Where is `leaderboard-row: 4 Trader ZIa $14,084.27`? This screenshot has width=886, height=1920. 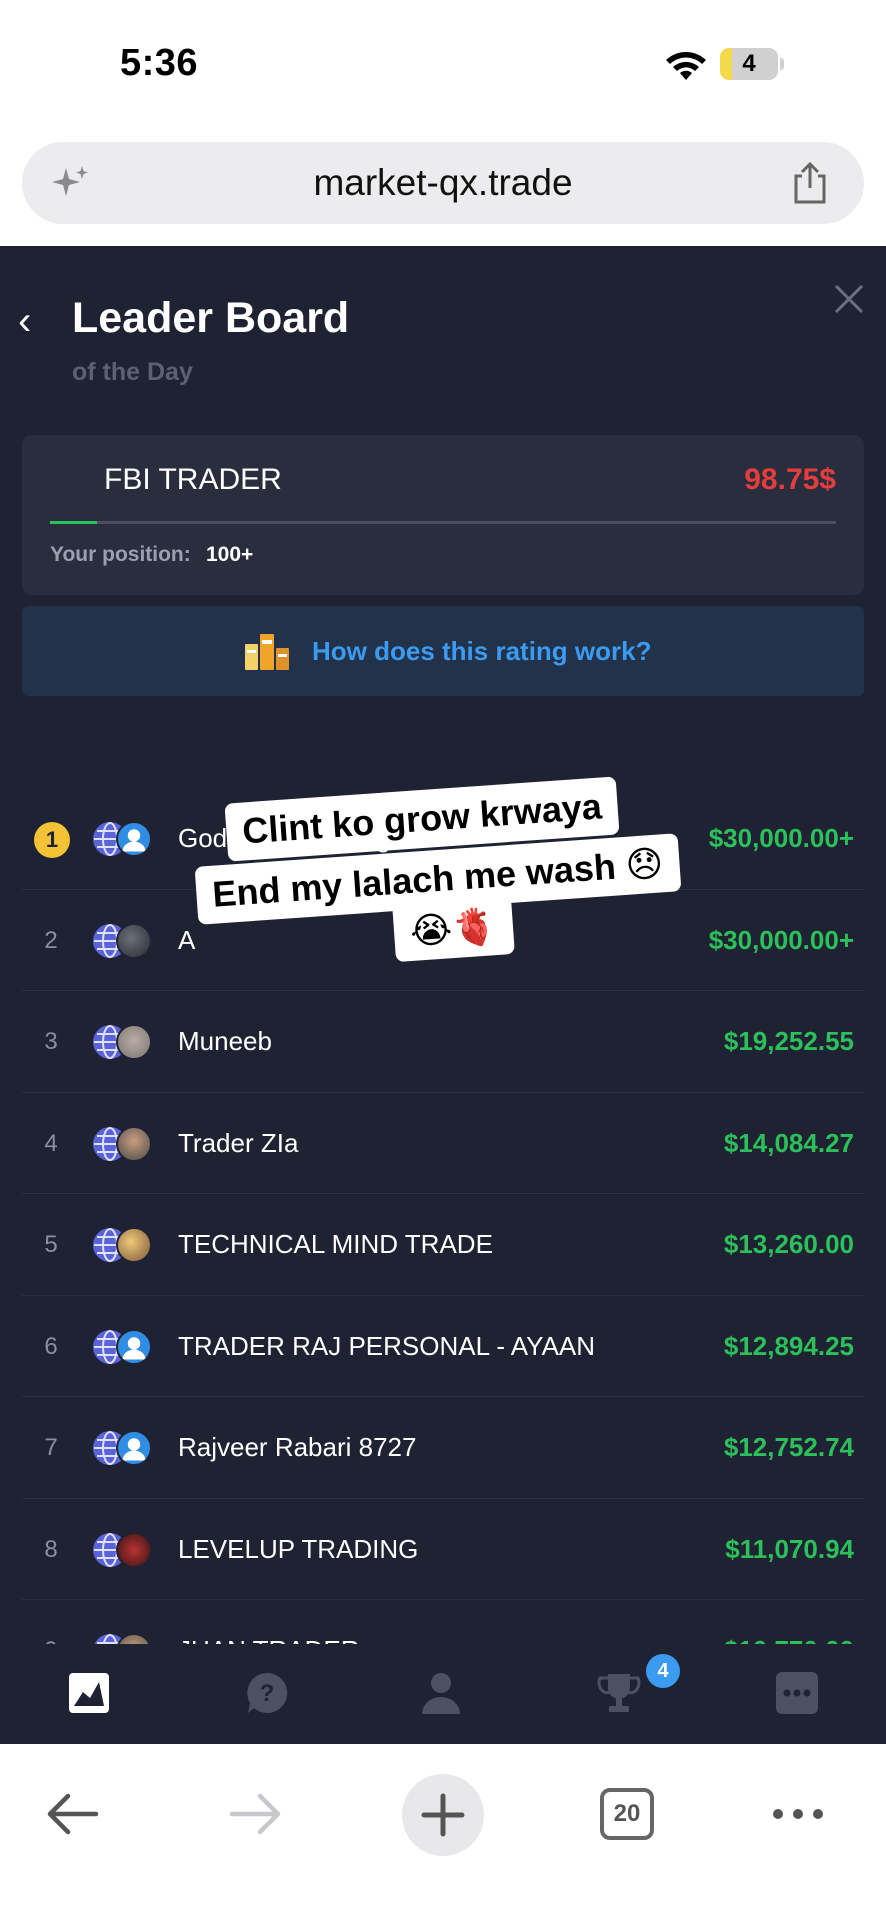 leaderboard-row: 4 Trader ZIa $14,084.27 is located at coordinates (443, 1143).